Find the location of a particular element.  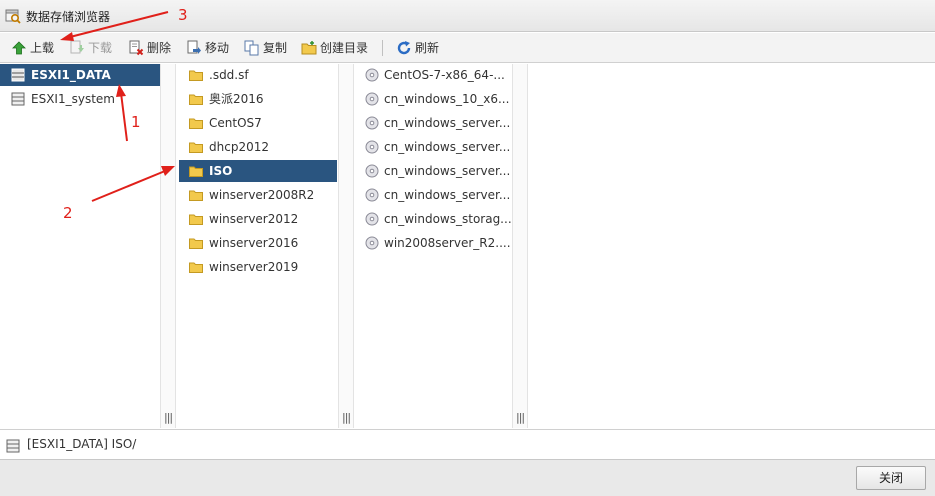

refresh-label: 刷新 is located at coordinates (427, 48).